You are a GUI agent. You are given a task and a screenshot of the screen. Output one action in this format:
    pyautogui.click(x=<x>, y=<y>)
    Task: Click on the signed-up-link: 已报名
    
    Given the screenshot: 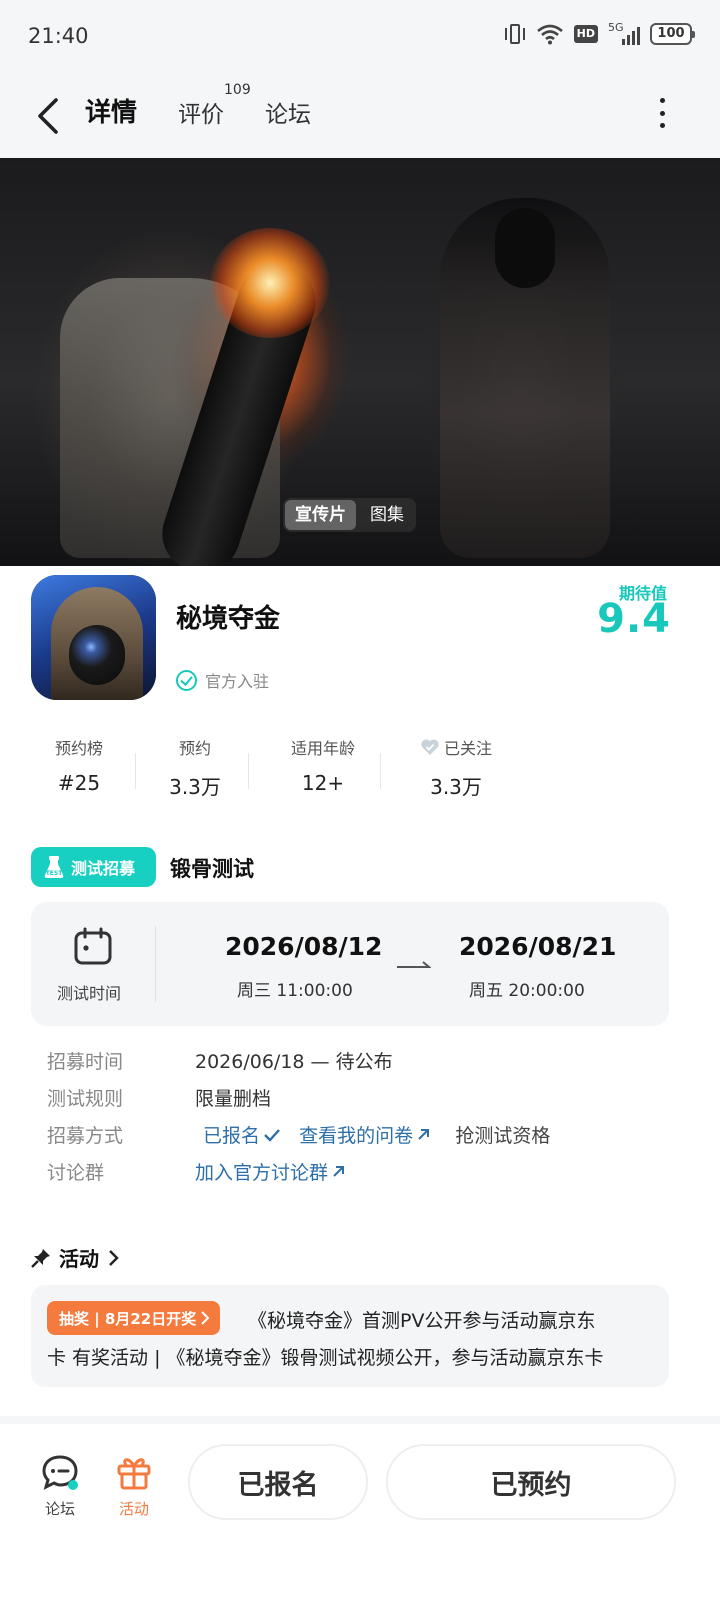 What is the action you would take?
    pyautogui.click(x=242, y=1134)
    